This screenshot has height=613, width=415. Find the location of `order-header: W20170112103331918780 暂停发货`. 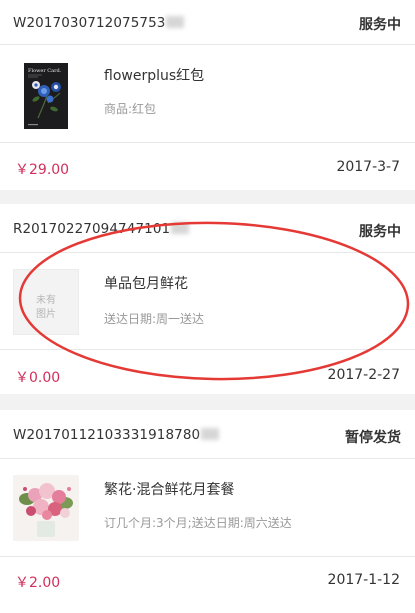

order-header: W20170112103331918780 暂停发货 is located at coordinates (207, 432).